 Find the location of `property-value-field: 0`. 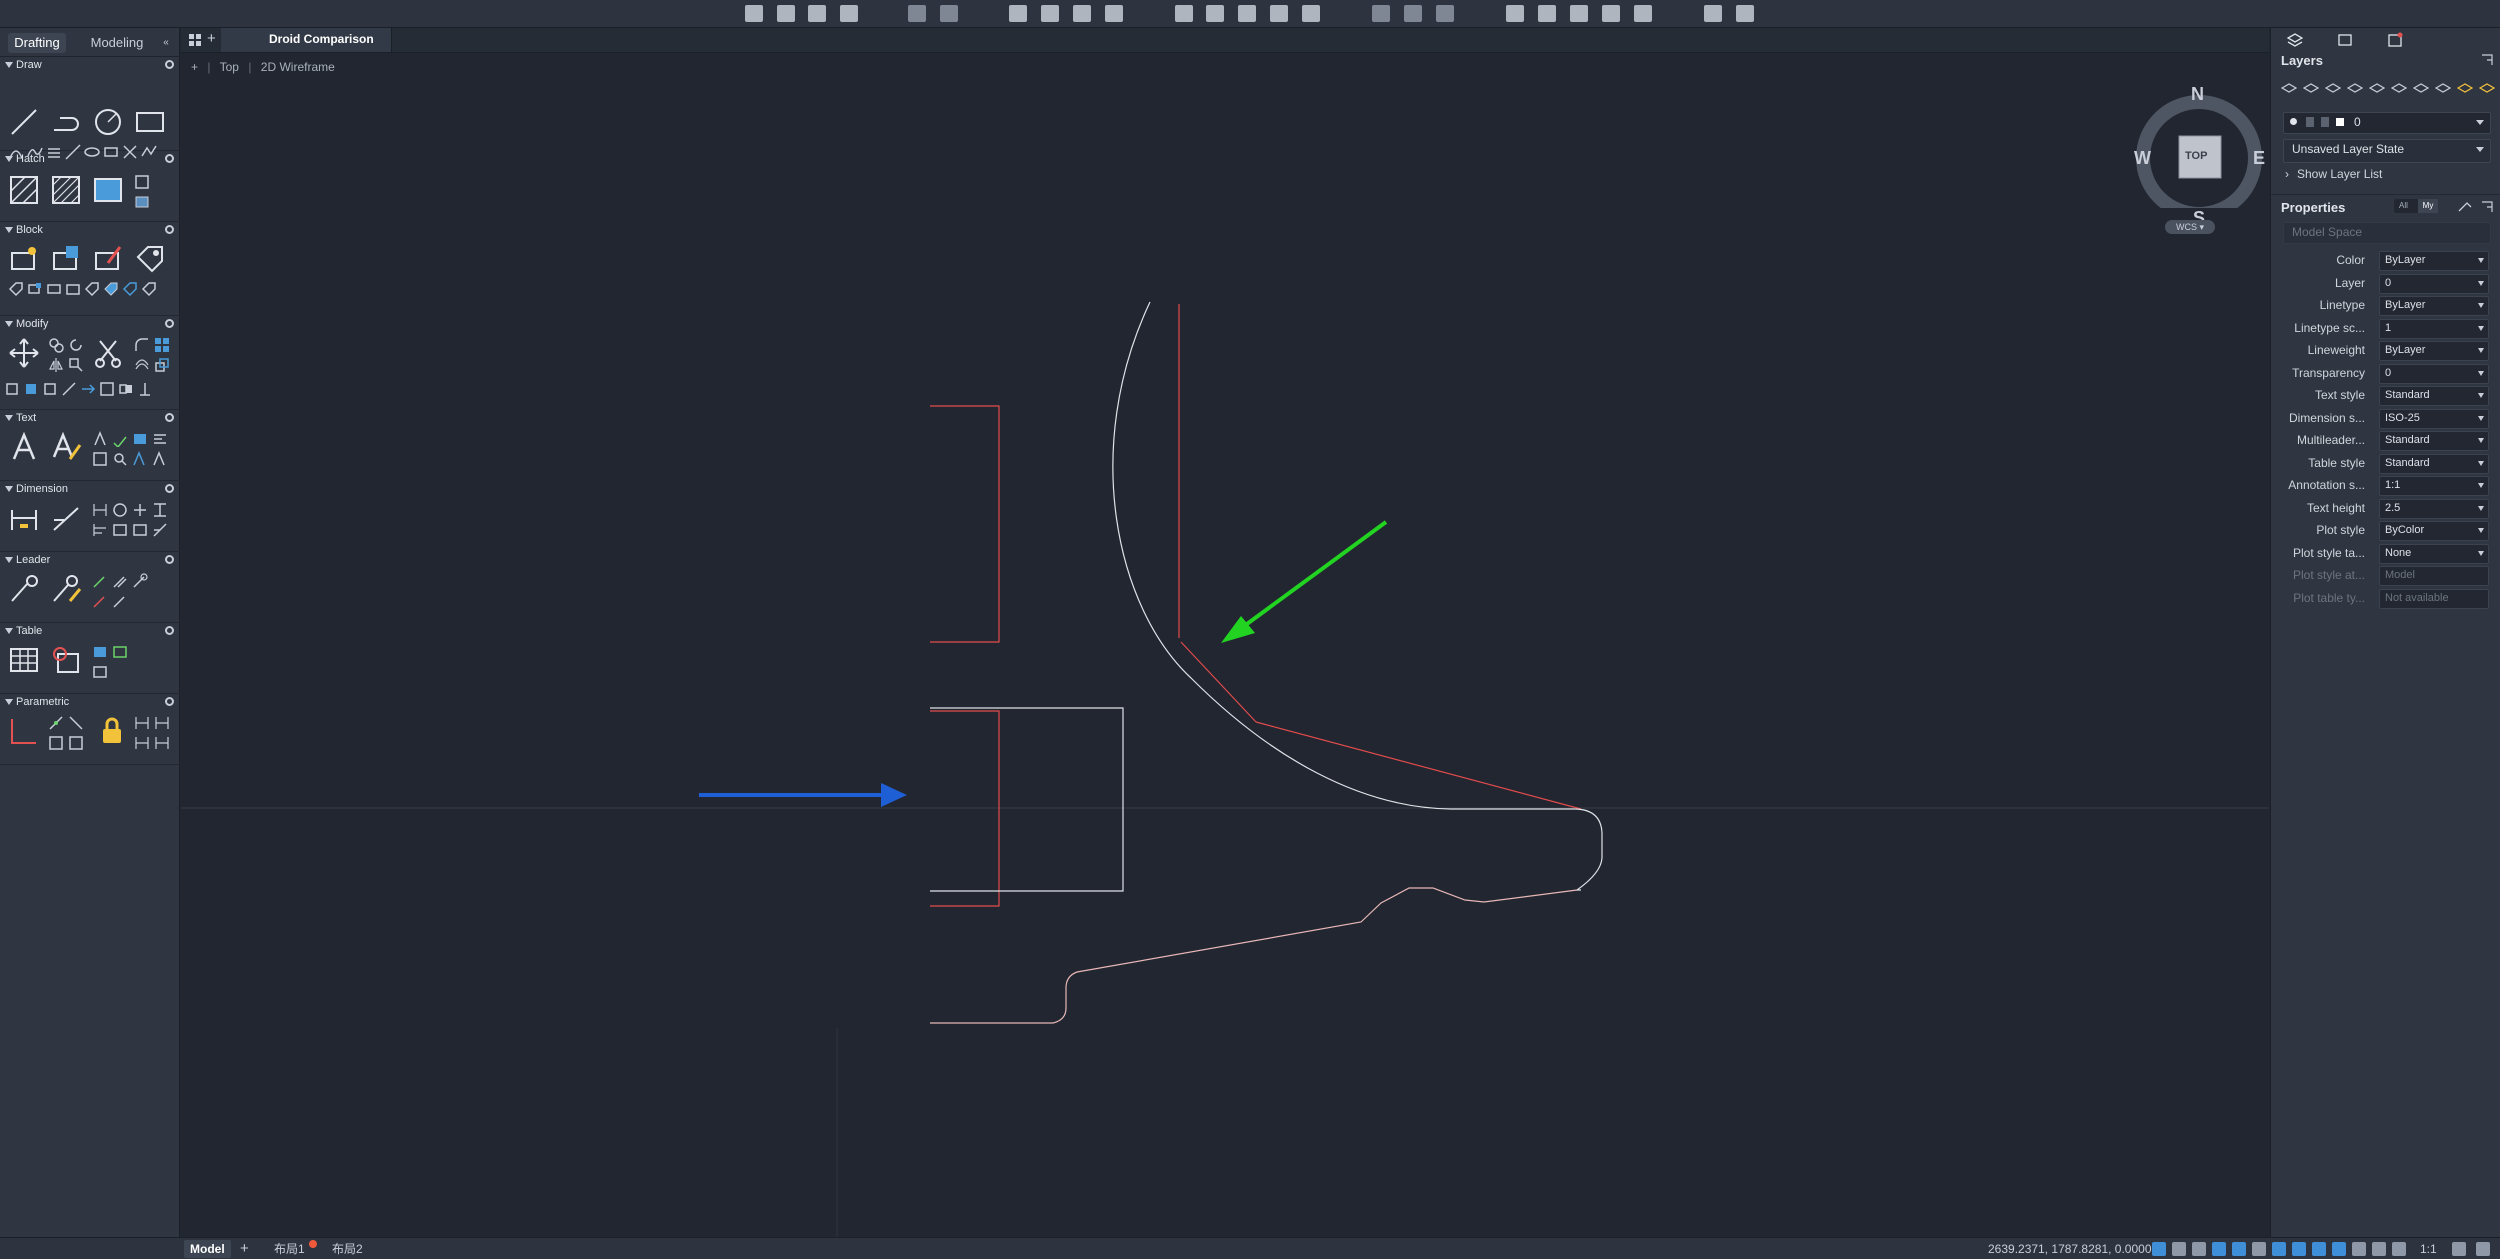

property-value-field: 0 is located at coordinates (2434, 373).